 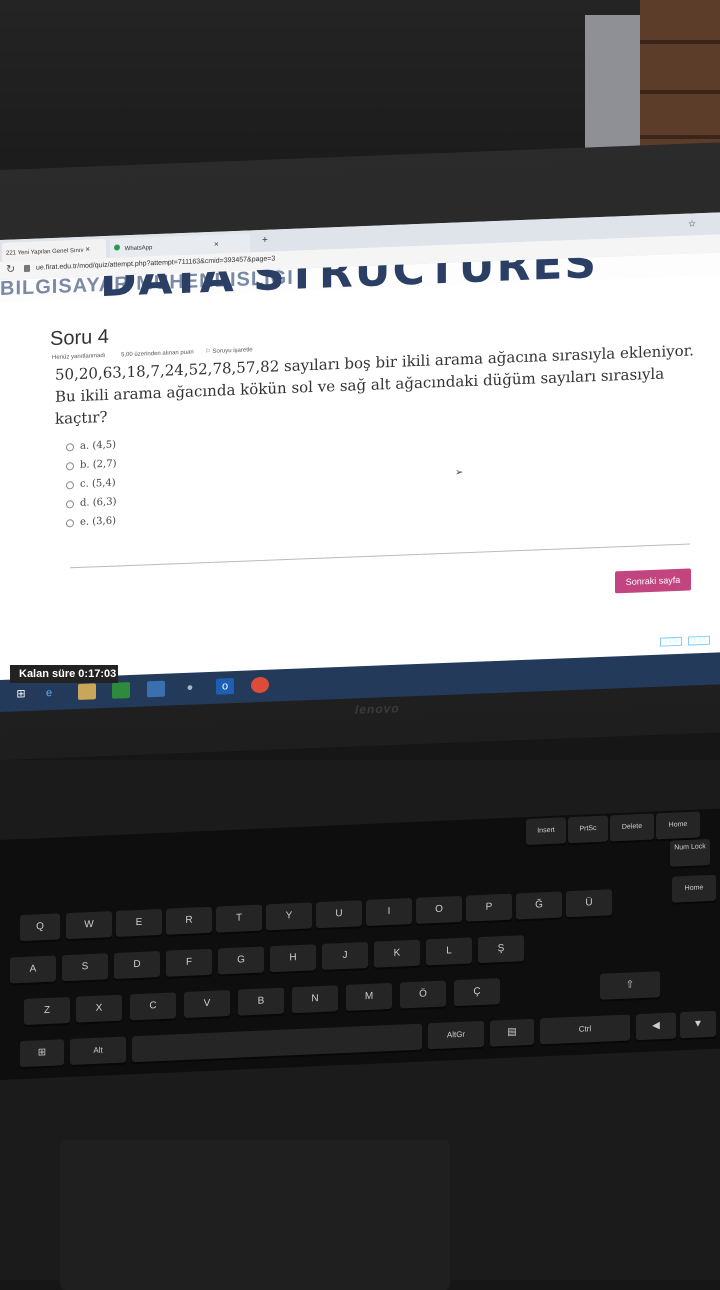 I want to click on key-c: C, so click(x=153, y=1006).